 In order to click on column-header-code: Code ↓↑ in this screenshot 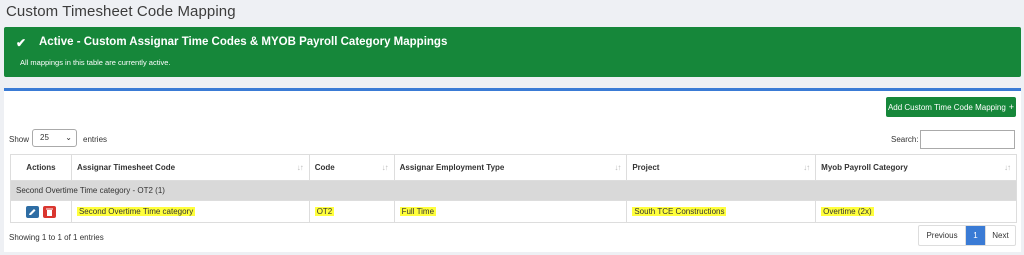, I will do `click(351, 167)`.